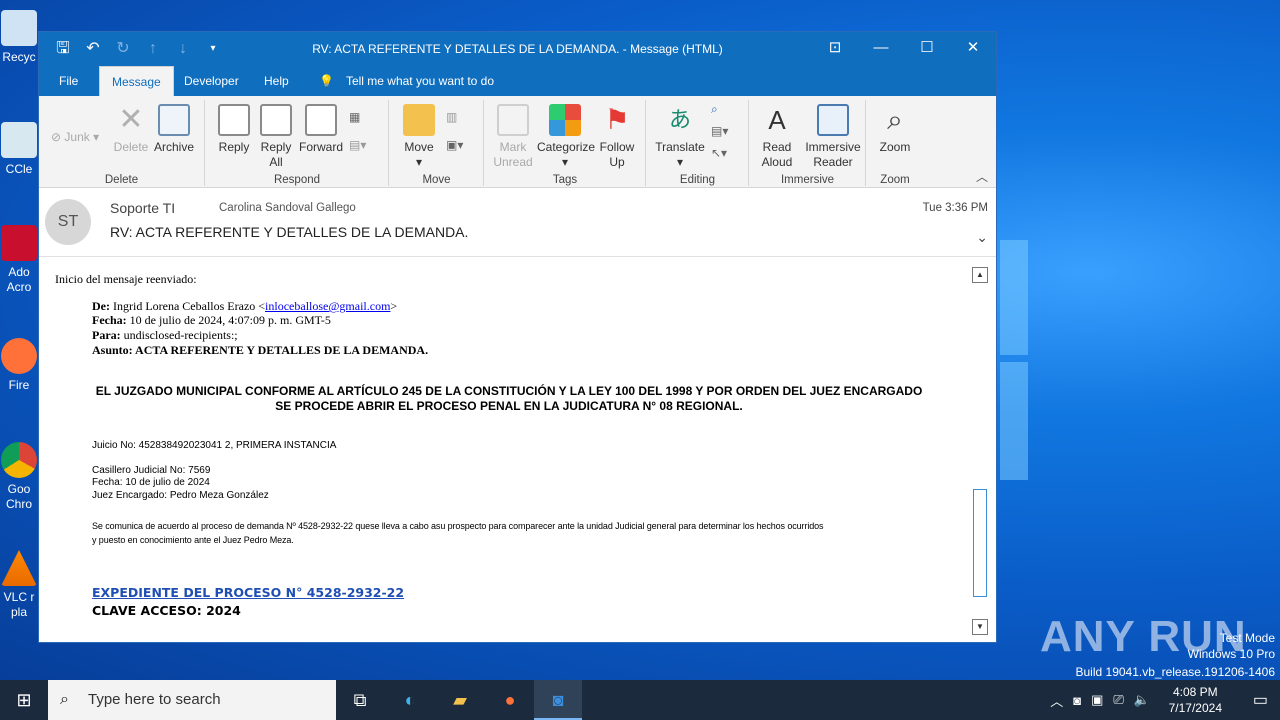 The image size is (1280, 720). What do you see at coordinates (881, 49) in the screenshot?
I see `minimize-button: —` at bounding box center [881, 49].